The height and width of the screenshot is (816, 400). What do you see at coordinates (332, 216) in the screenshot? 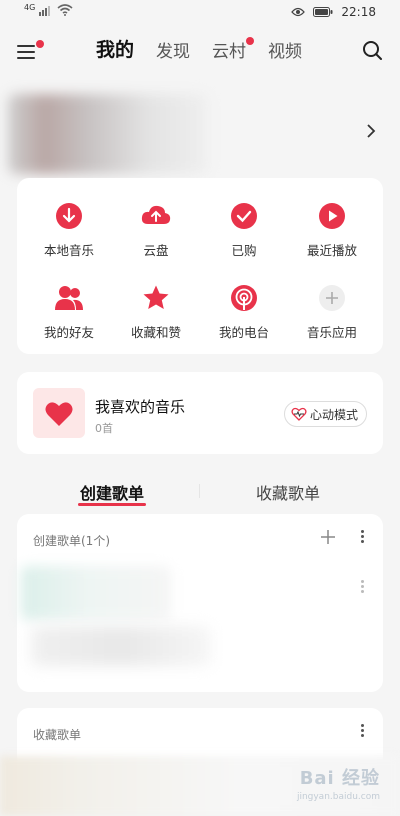
I see `play-icon` at bounding box center [332, 216].